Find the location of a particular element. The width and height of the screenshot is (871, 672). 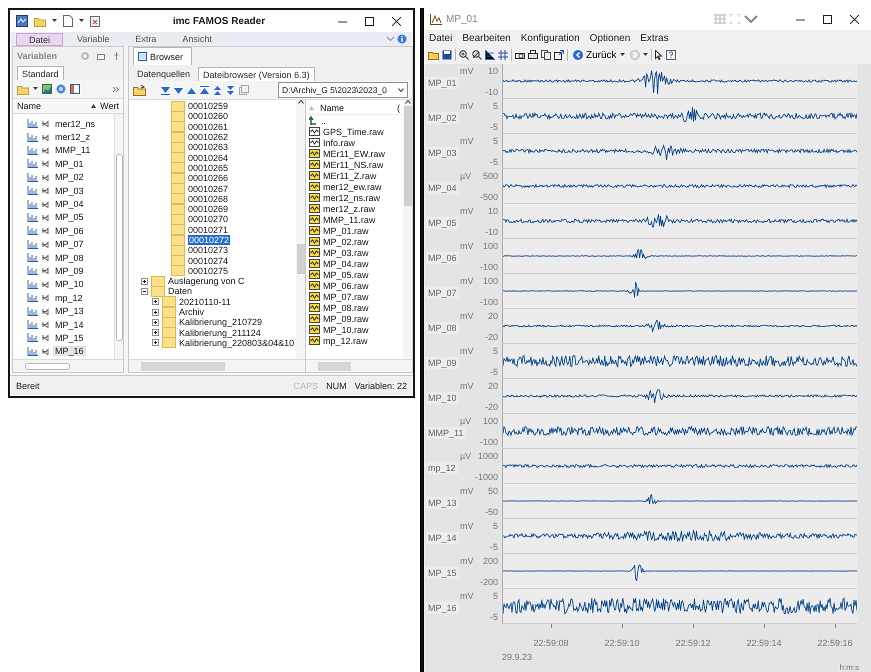

ribbon-tab: Ansicht is located at coordinates (197, 39).